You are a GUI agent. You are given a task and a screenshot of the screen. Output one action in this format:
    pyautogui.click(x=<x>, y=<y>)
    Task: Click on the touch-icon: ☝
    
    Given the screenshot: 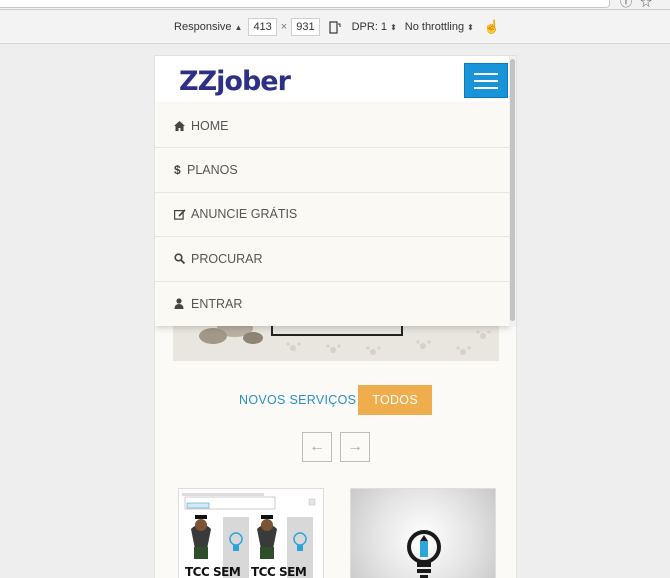 What is the action you would take?
    pyautogui.click(x=492, y=27)
    